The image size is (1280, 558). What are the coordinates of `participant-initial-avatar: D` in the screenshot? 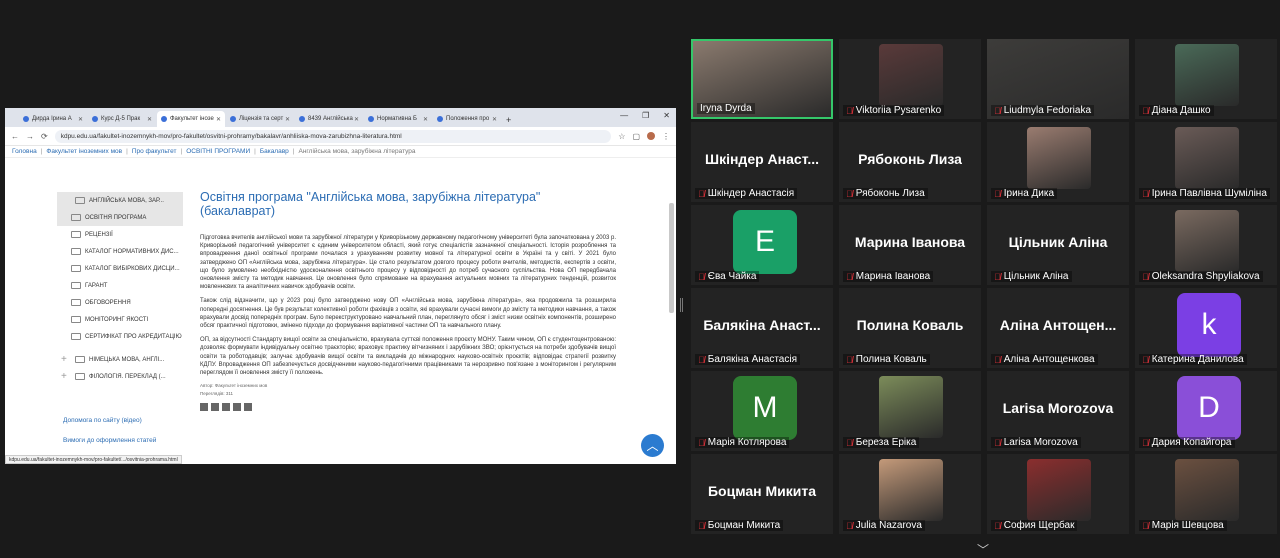 It's located at (1209, 408).